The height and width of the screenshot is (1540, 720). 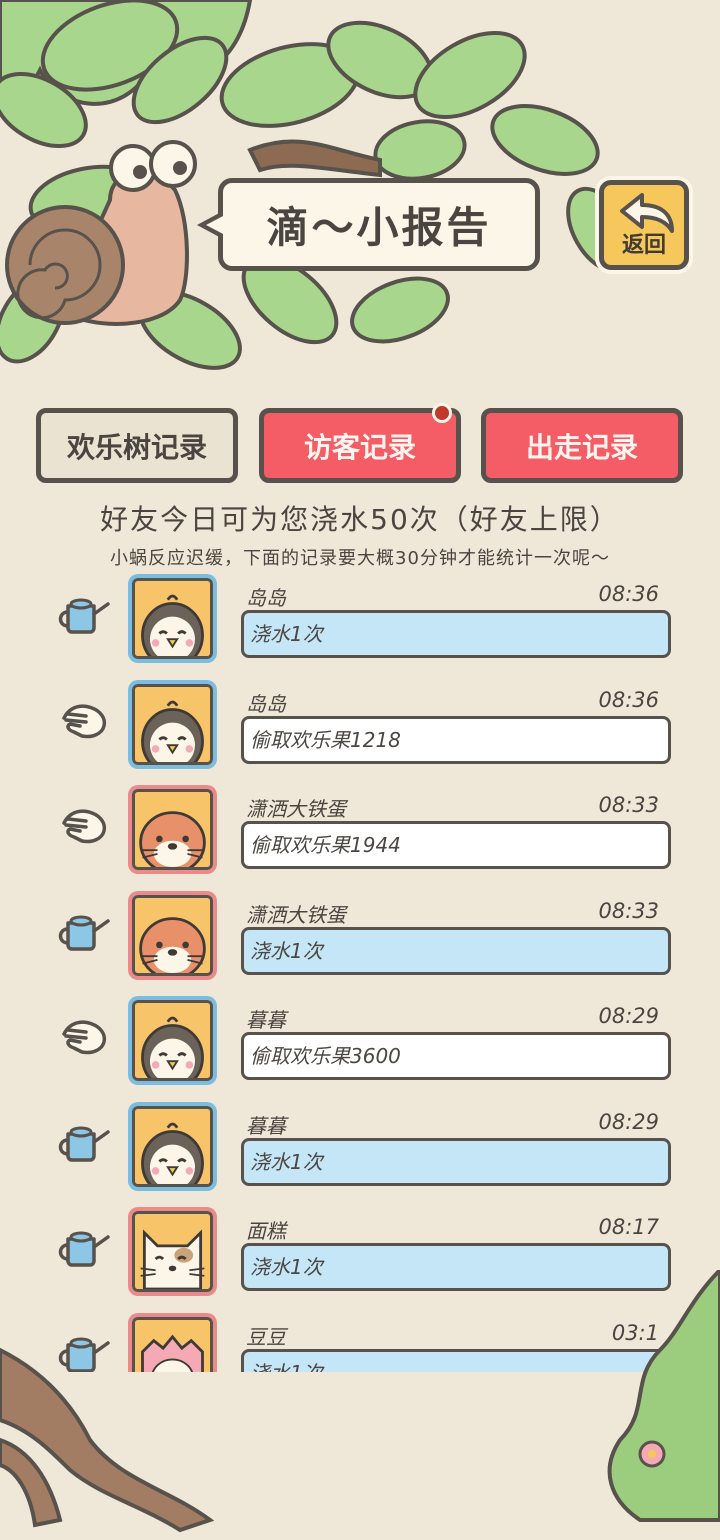 I want to click on record-row: 暮暮 08:29 浇水1次, so click(x=360, y=1146).